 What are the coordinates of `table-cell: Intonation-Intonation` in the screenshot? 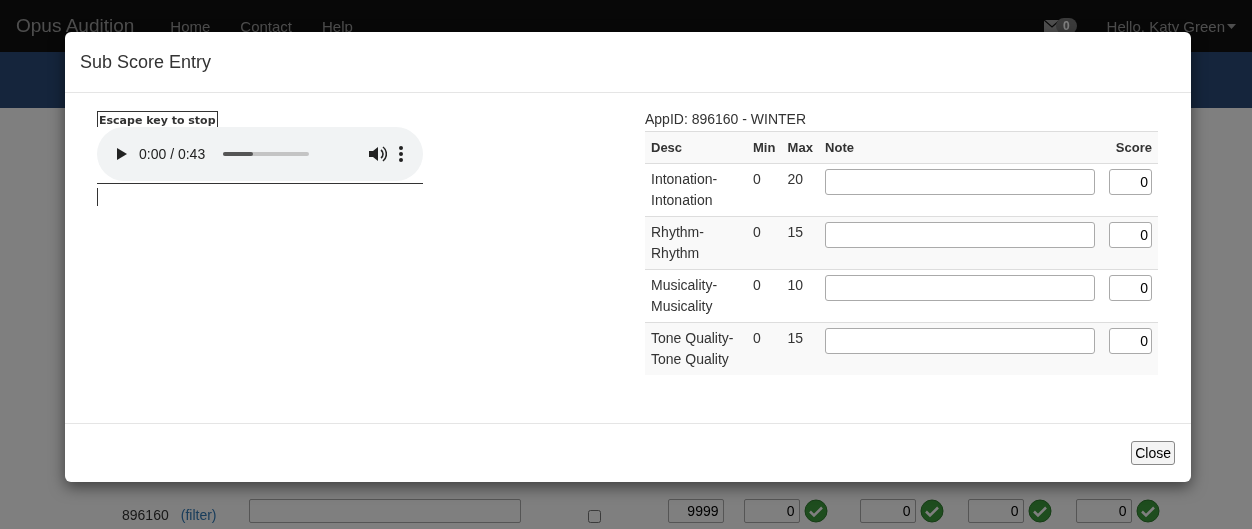 It's located at (696, 190).